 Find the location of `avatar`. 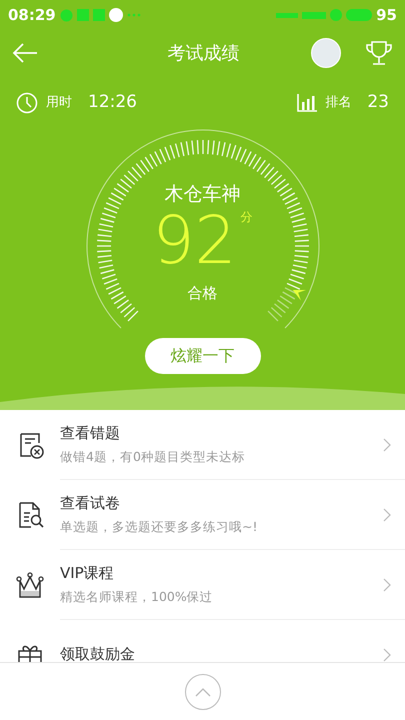

avatar is located at coordinates (326, 53).